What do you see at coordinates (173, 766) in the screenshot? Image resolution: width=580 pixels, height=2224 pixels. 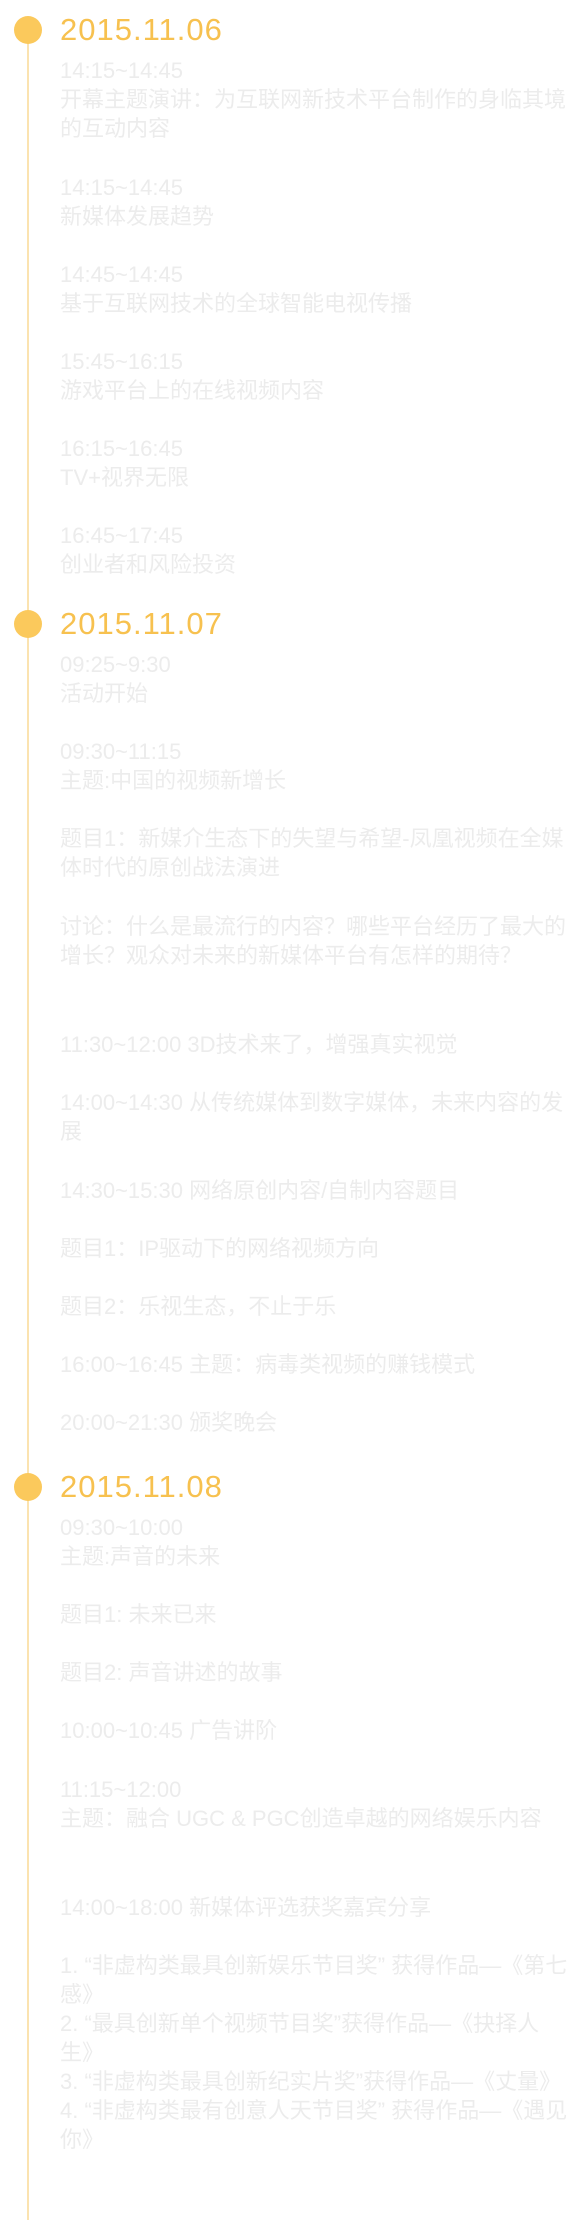 I see `session-item: 09:30~11:15 主题:中国的视频新增长` at bounding box center [173, 766].